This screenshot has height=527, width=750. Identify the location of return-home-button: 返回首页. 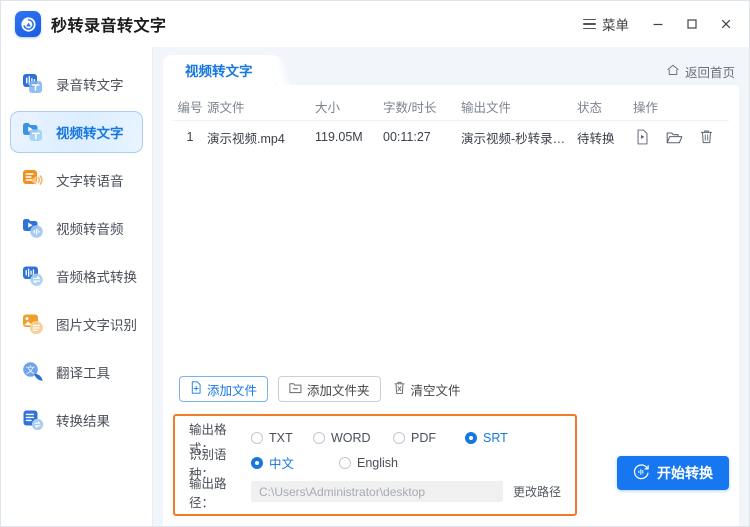
(702, 71).